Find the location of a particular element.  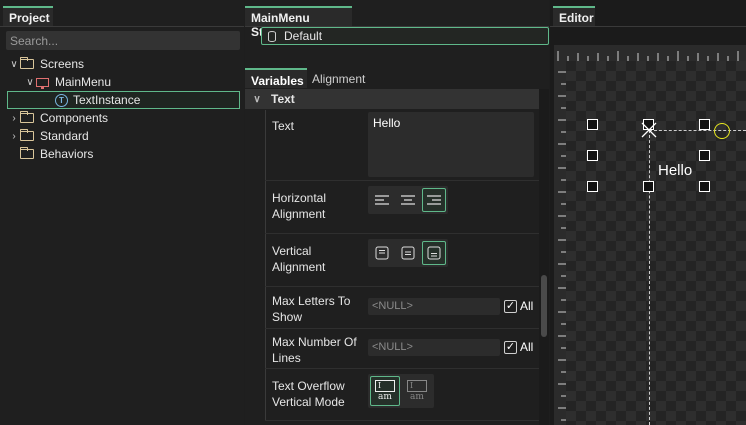

align-right-icon is located at coordinates (434, 200).